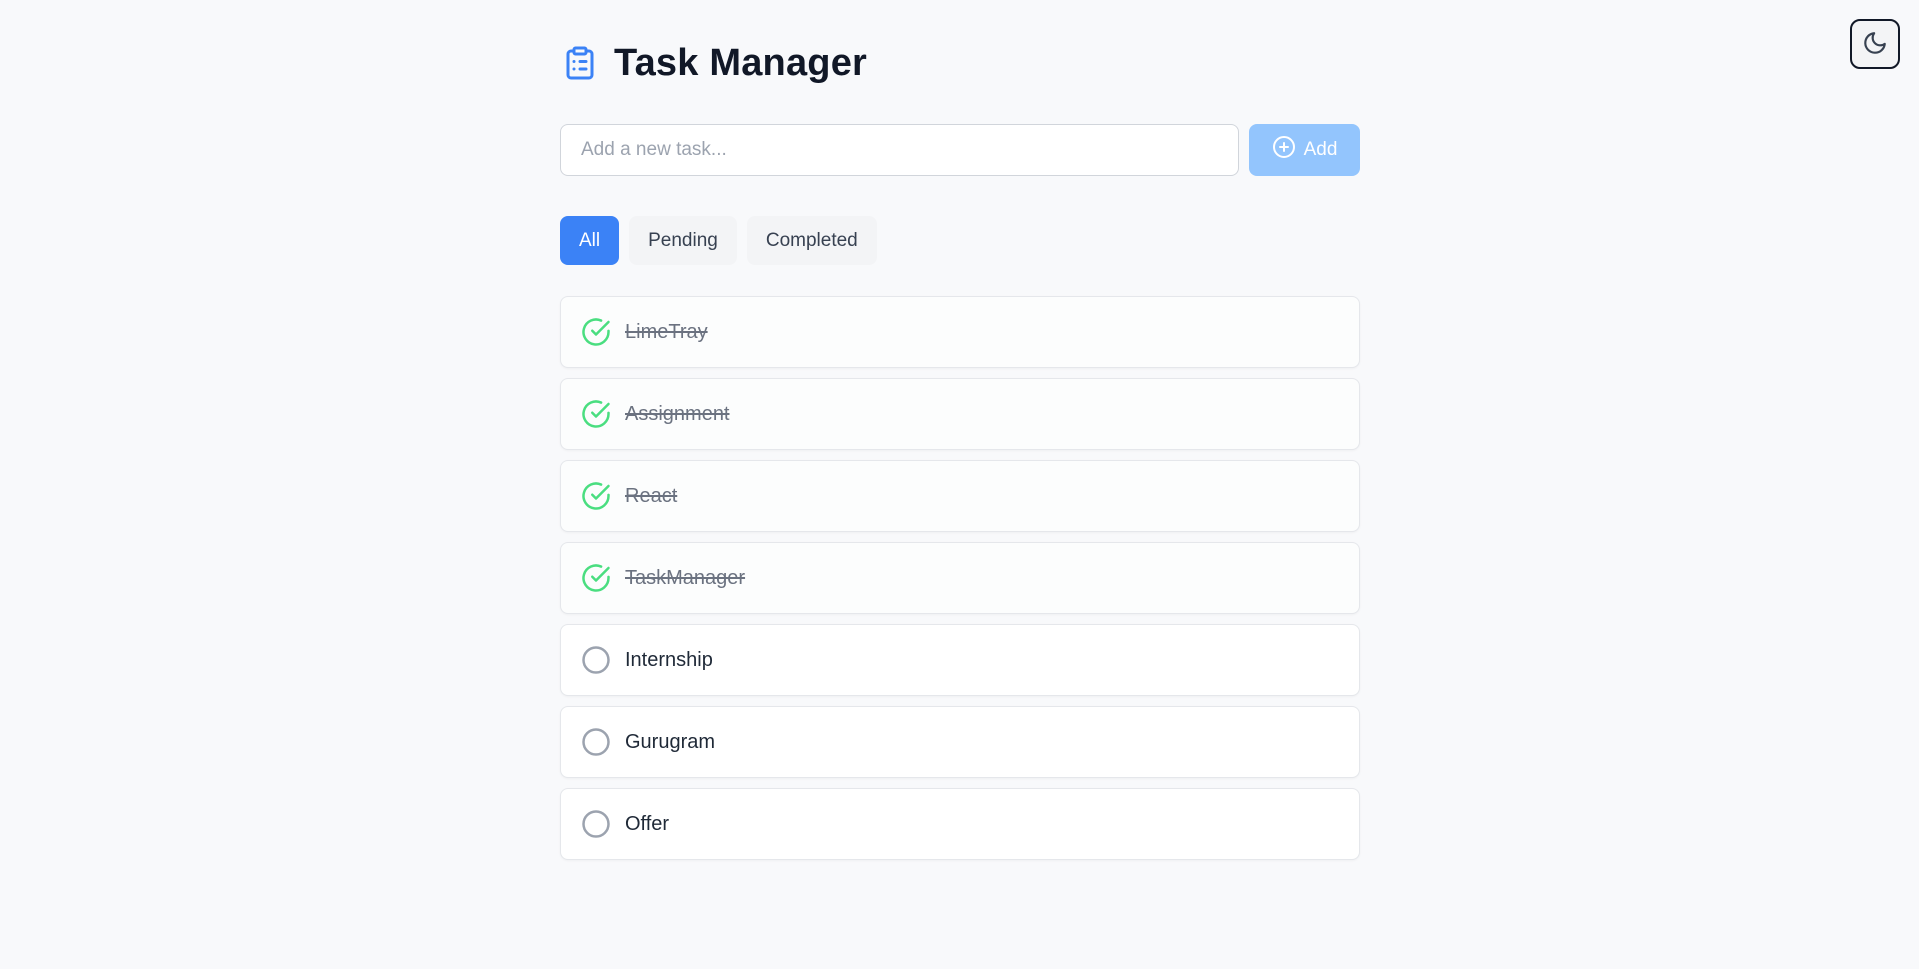 This screenshot has width=1919, height=969. Describe the element at coordinates (960, 496) in the screenshot. I see `task-item: React` at that location.